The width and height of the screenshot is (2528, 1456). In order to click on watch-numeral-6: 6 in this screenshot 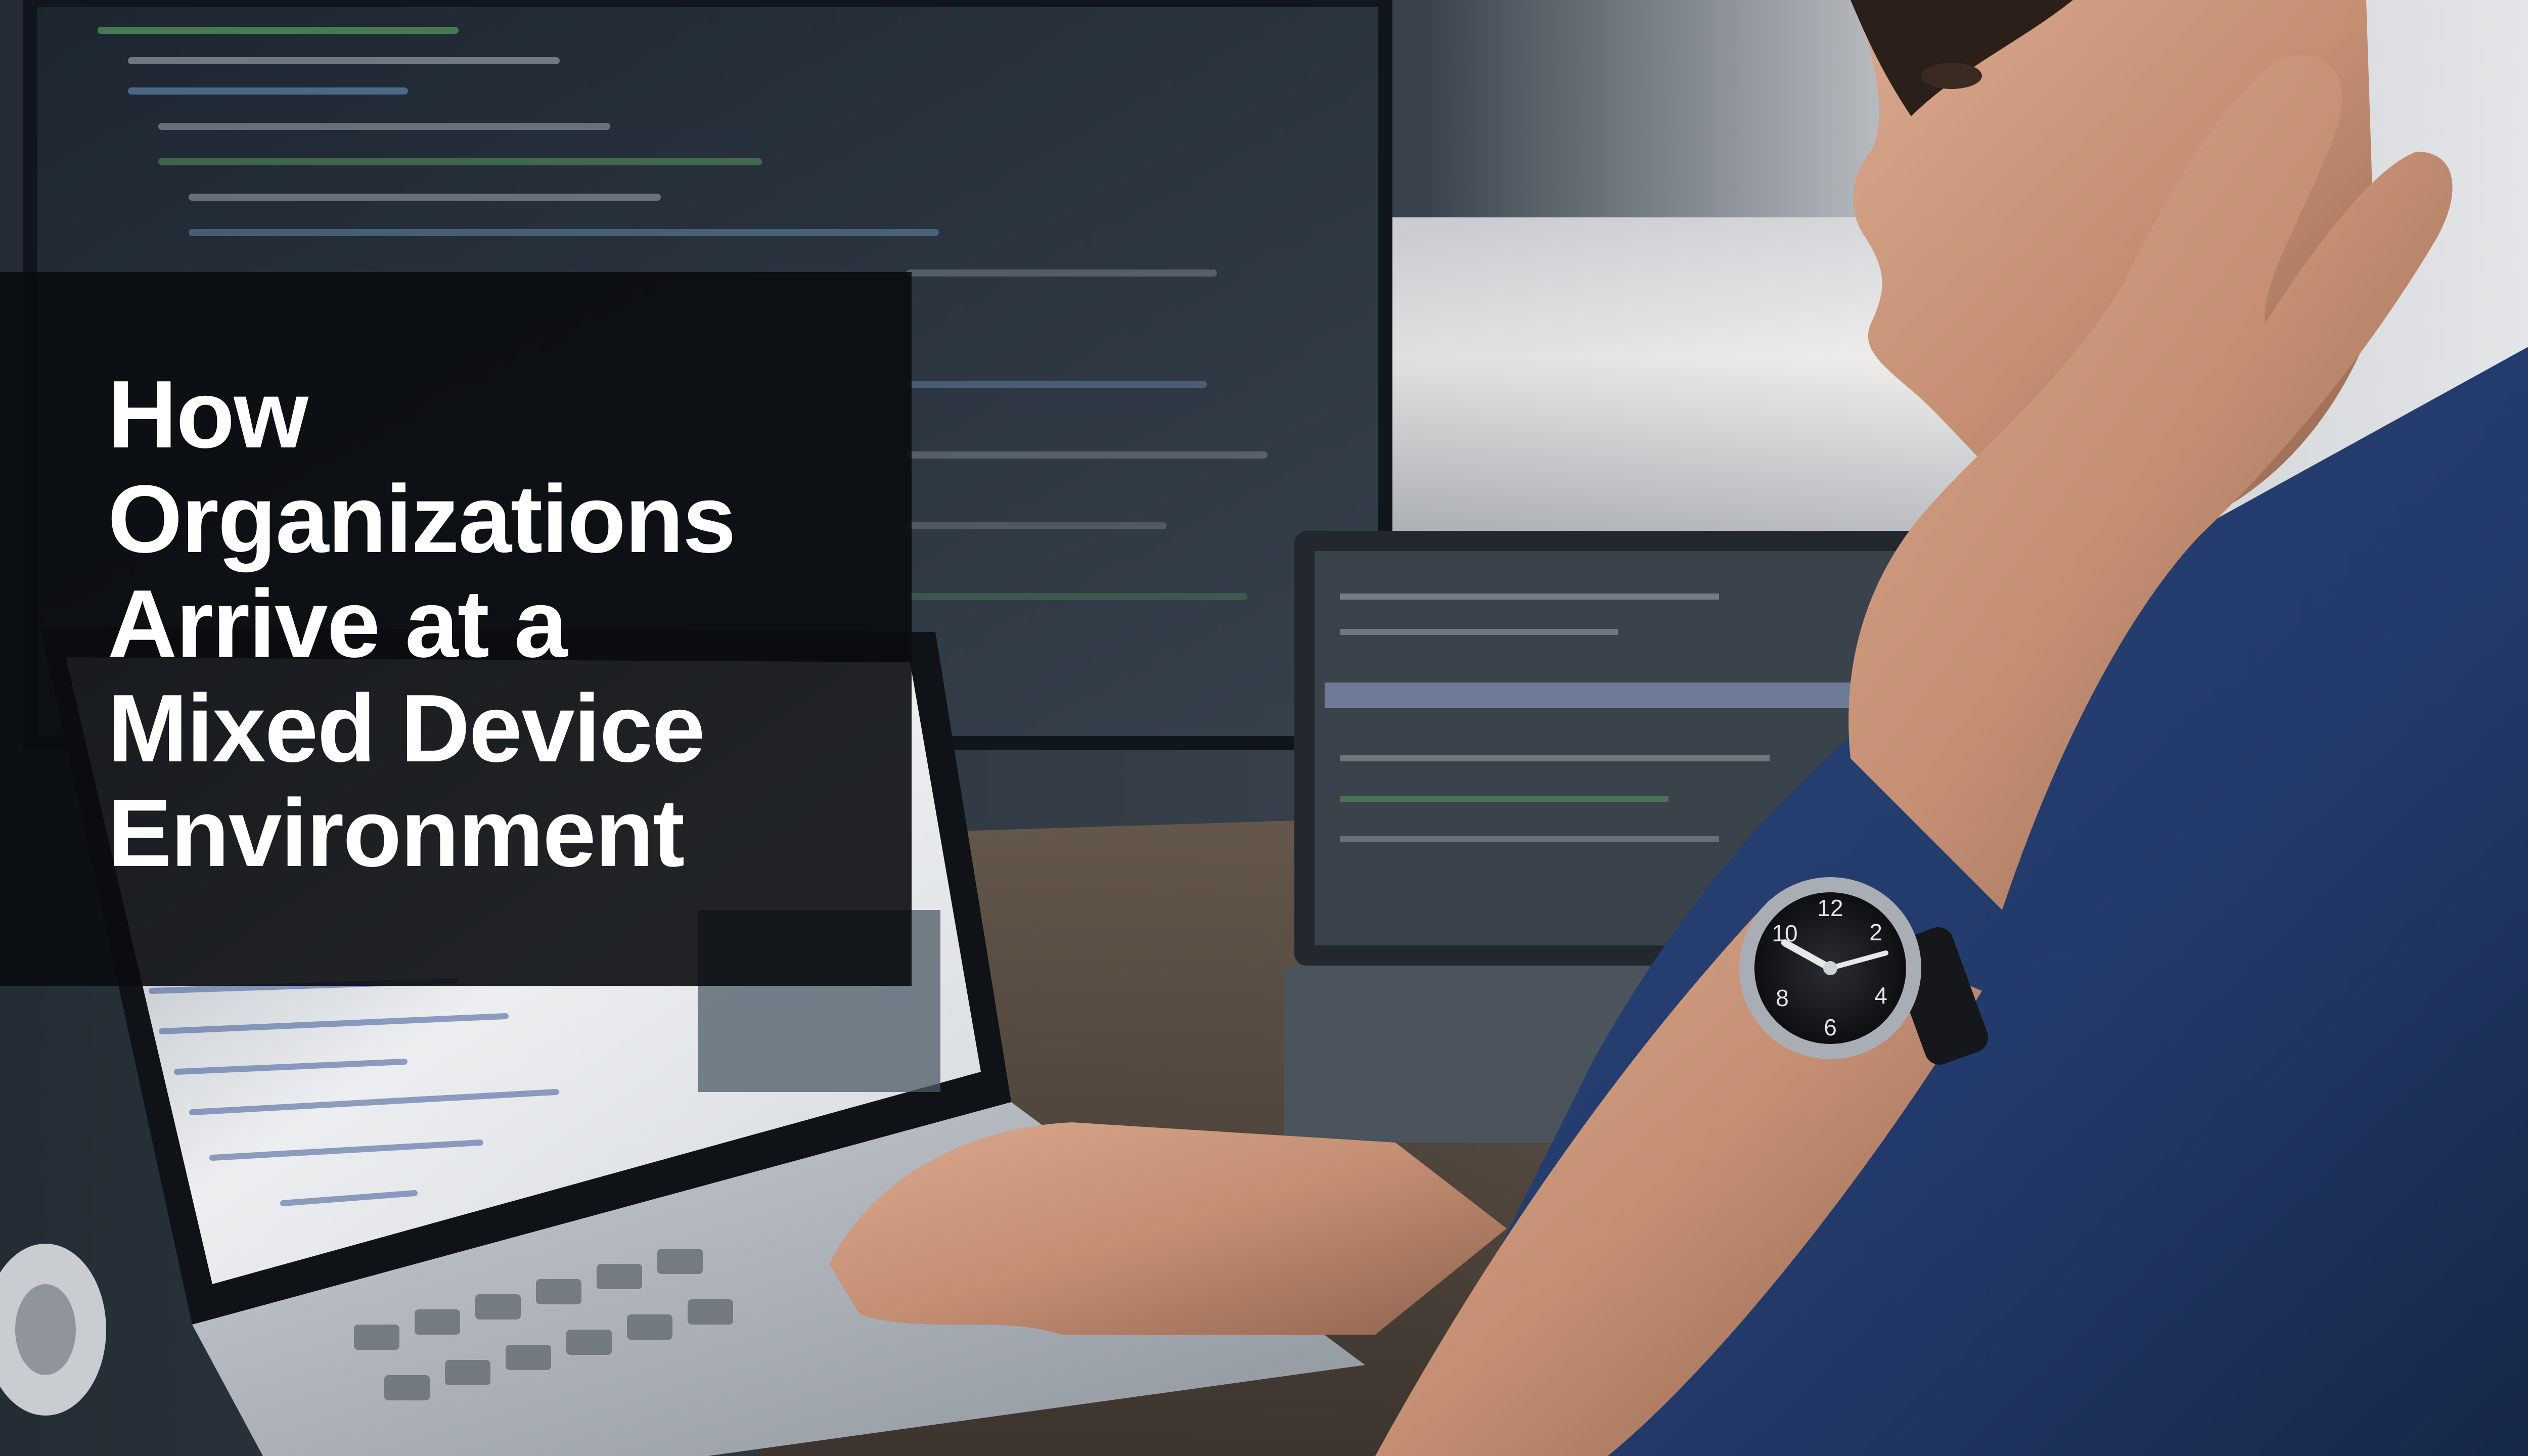, I will do `click(1831, 1027)`.